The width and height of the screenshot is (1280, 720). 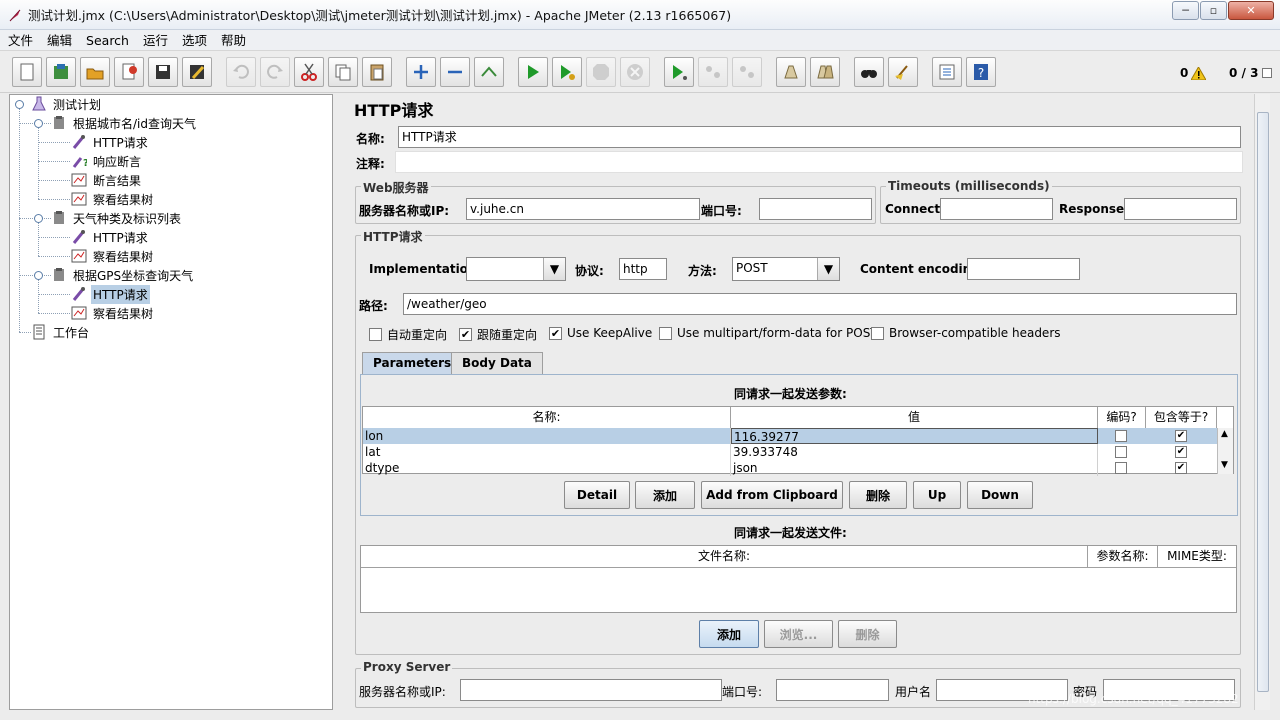 I want to click on param-value-cell: 116.39277, so click(x=914, y=436).